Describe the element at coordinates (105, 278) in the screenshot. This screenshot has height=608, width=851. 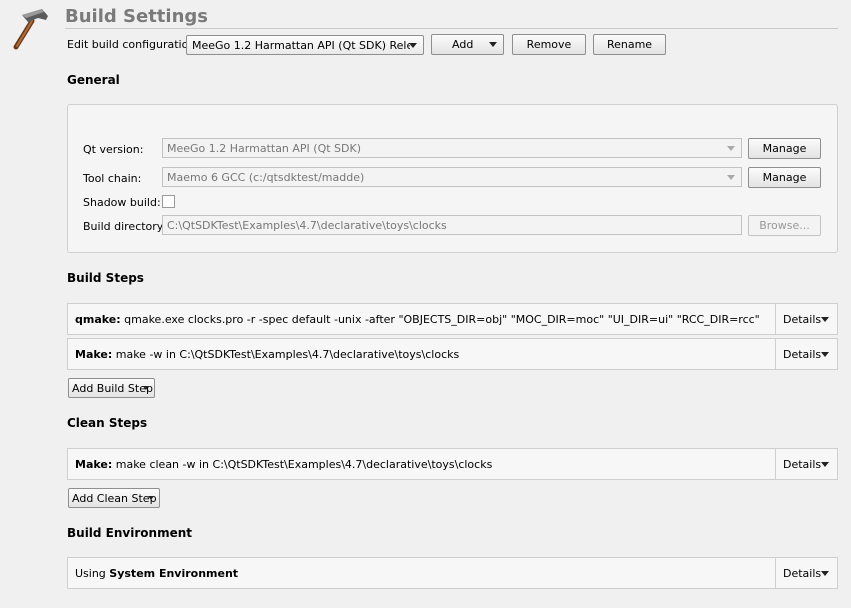
I see `build-steps-heading: Build Steps` at that location.